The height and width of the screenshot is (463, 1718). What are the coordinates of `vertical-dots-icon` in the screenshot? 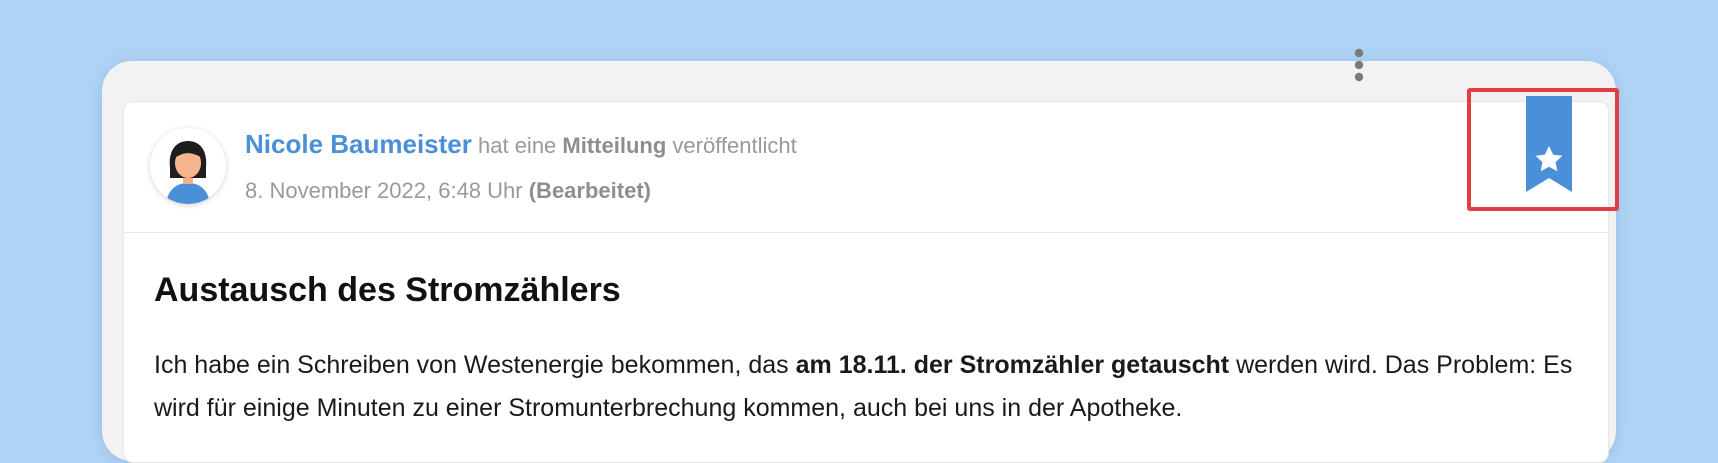 It's located at (1359, 65).